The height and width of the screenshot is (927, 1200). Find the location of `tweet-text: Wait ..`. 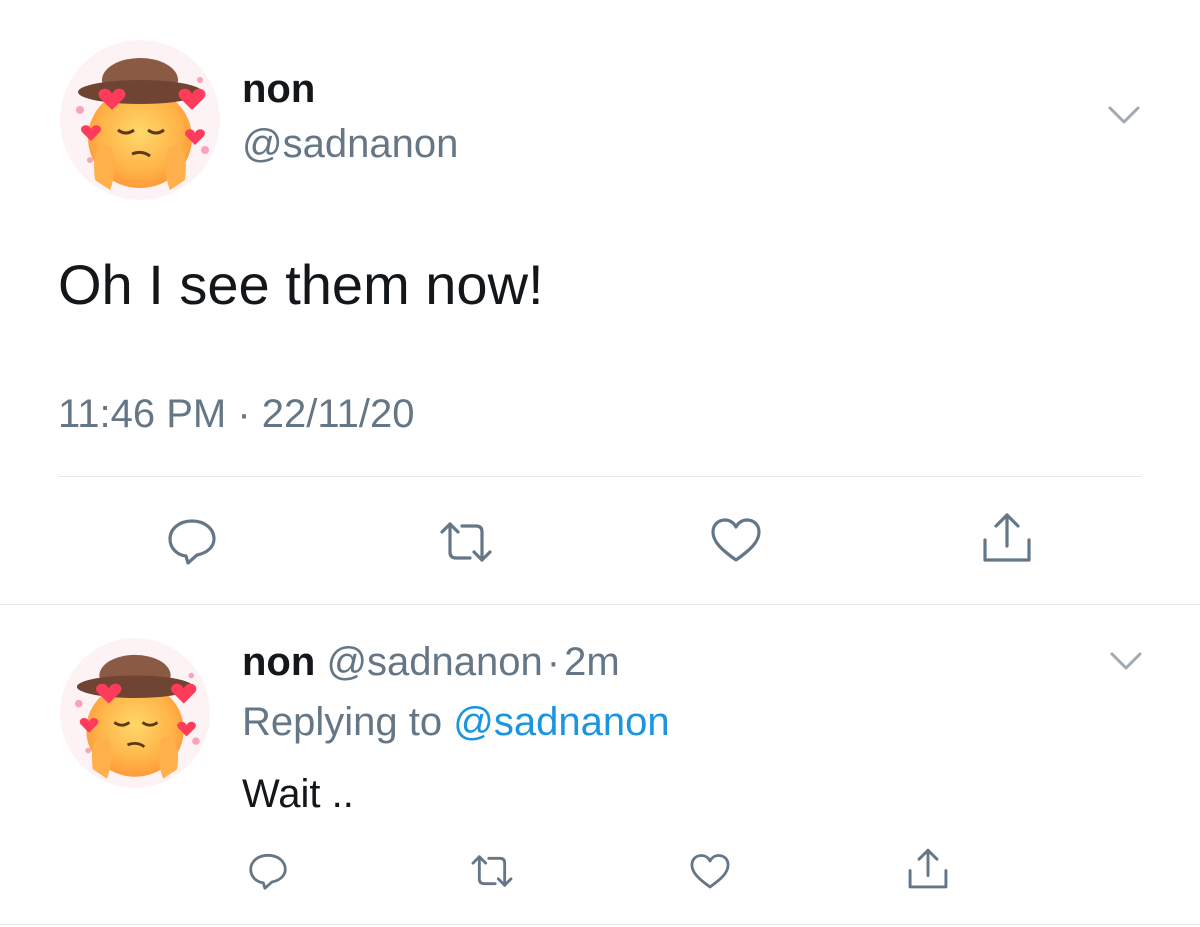

tweet-text: Wait .. is located at coordinates (298, 794).